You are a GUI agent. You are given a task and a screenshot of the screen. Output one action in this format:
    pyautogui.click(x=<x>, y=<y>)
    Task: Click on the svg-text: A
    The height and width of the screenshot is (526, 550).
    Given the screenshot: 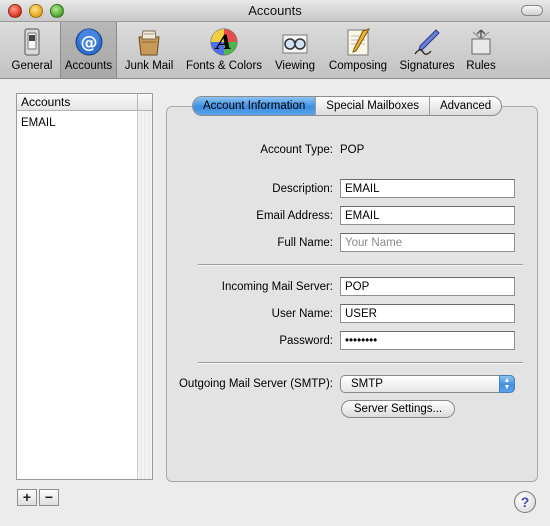 What is the action you would take?
    pyautogui.click(x=223, y=42)
    